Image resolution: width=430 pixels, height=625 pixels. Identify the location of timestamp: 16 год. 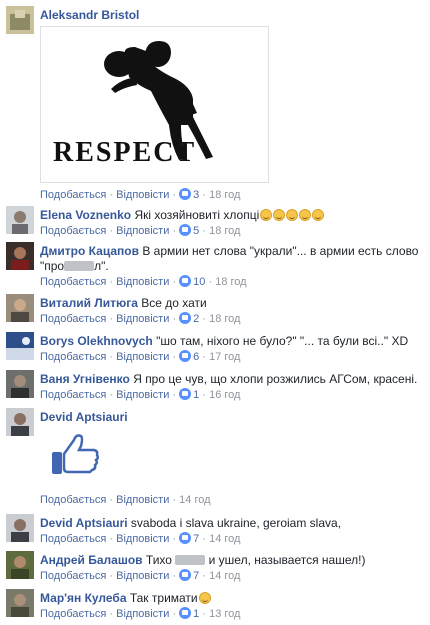
(224, 395).